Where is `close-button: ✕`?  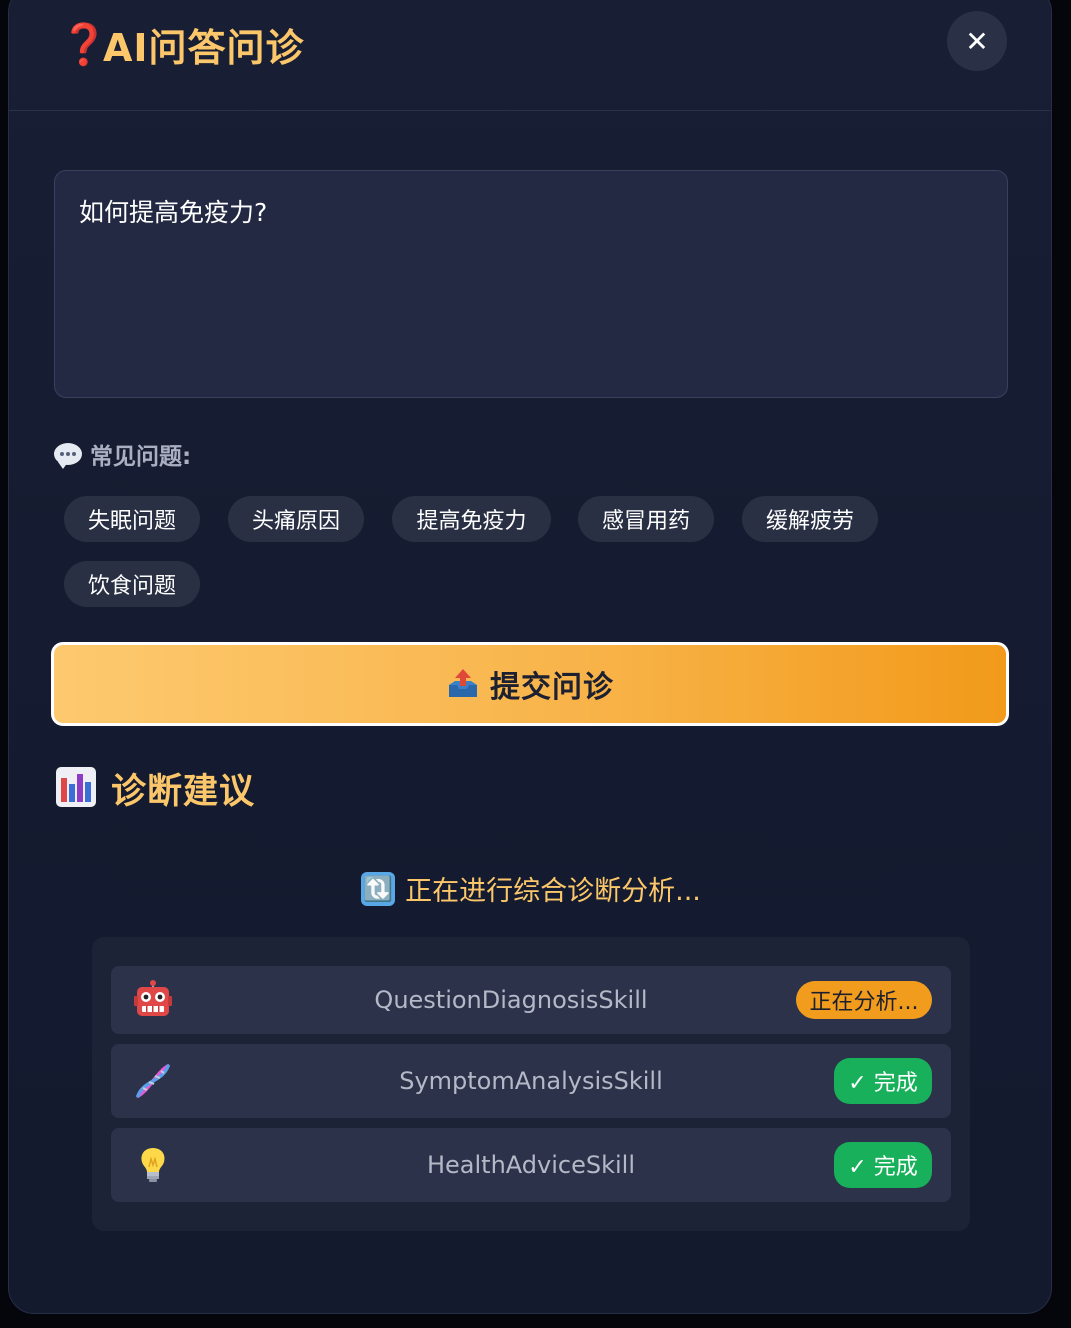 close-button: ✕ is located at coordinates (977, 41).